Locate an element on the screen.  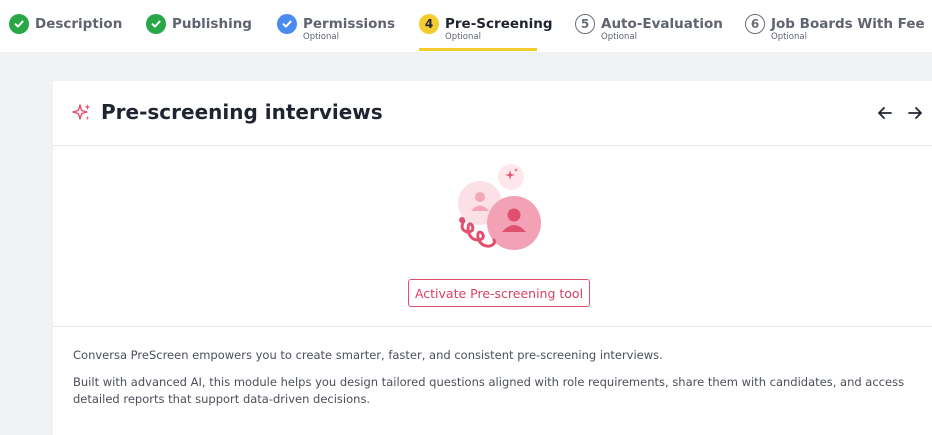
sparkle-icon is located at coordinates (81, 112).